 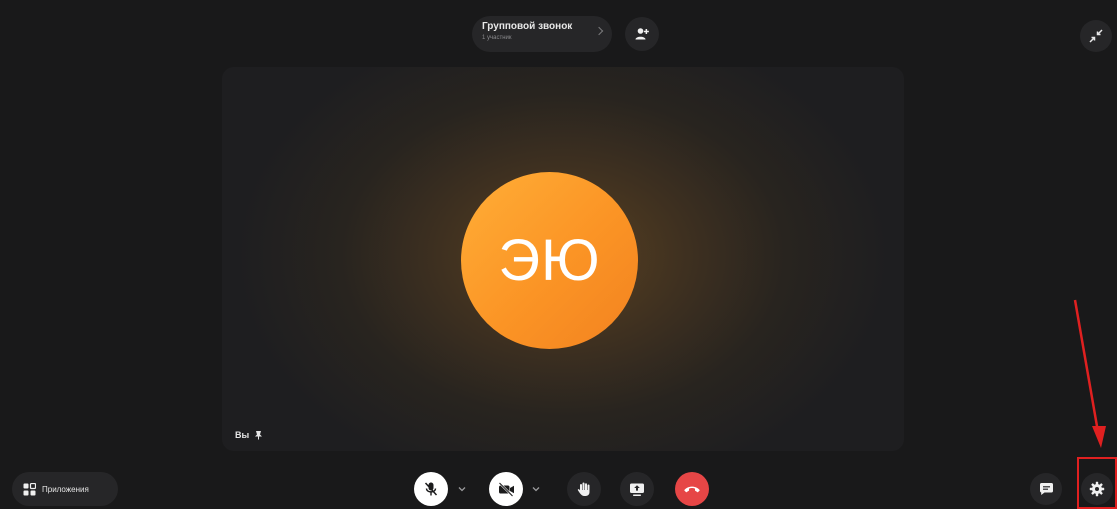 I want to click on mic-off-icon, so click(x=431, y=489).